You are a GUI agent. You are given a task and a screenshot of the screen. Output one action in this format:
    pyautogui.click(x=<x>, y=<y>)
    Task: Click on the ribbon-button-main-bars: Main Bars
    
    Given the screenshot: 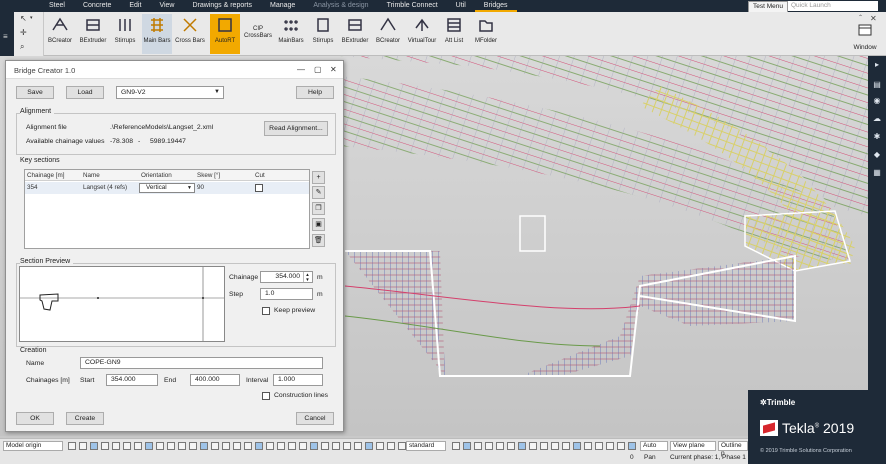 What is the action you would take?
    pyautogui.click(x=157, y=34)
    